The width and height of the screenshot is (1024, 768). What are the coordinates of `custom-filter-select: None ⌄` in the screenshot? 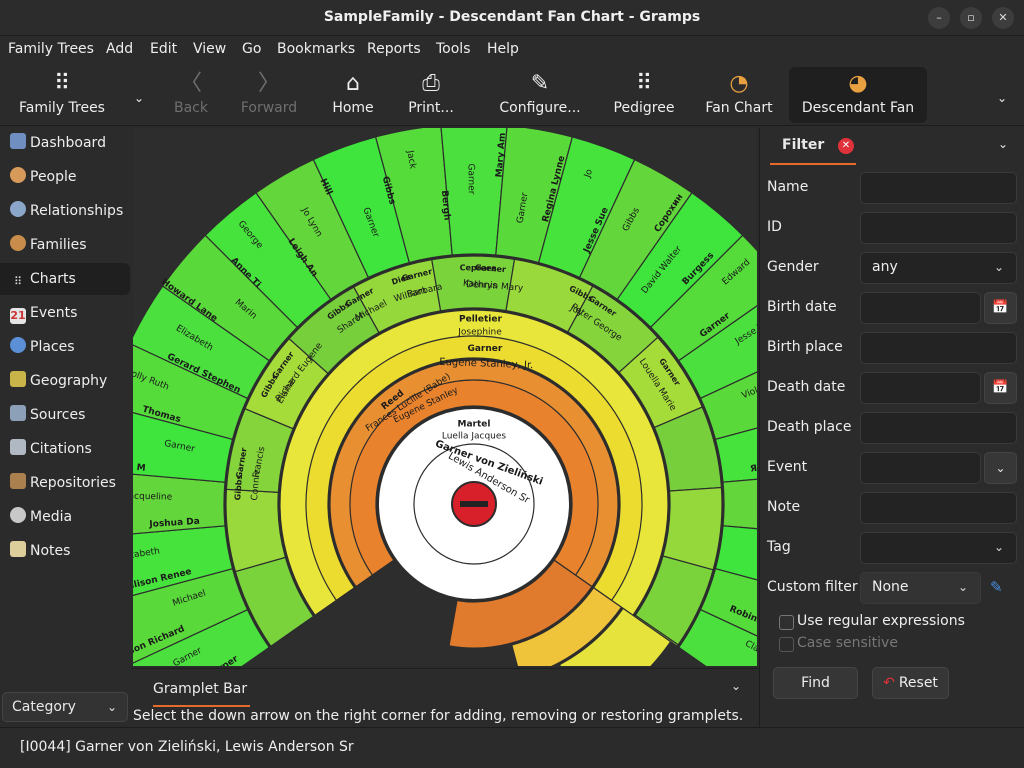 It's located at (920, 588).